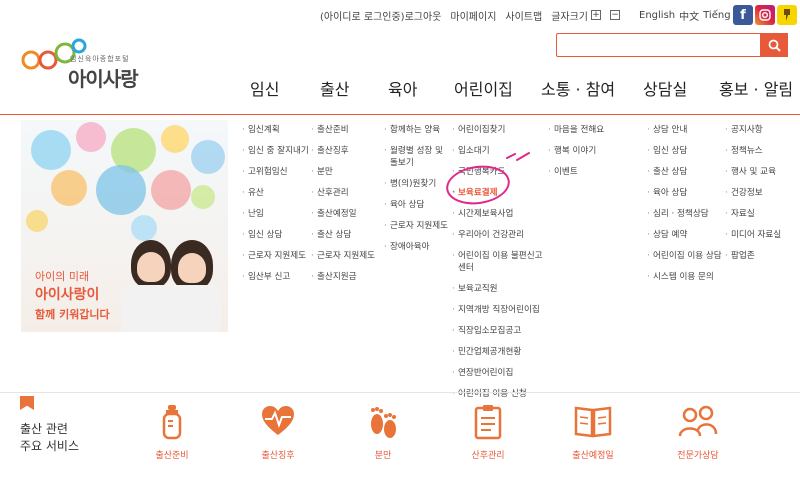  Describe the element at coordinates (686, 256) in the screenshot. I see `menu-item: 어린이집 이용 상담` at that location.